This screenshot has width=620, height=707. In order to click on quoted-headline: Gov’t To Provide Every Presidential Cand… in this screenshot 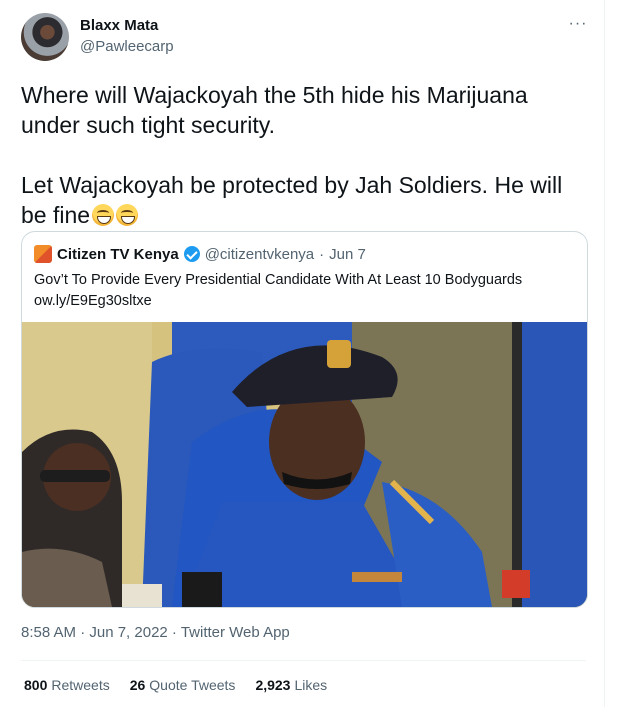, I will do `click(278, 280)`.